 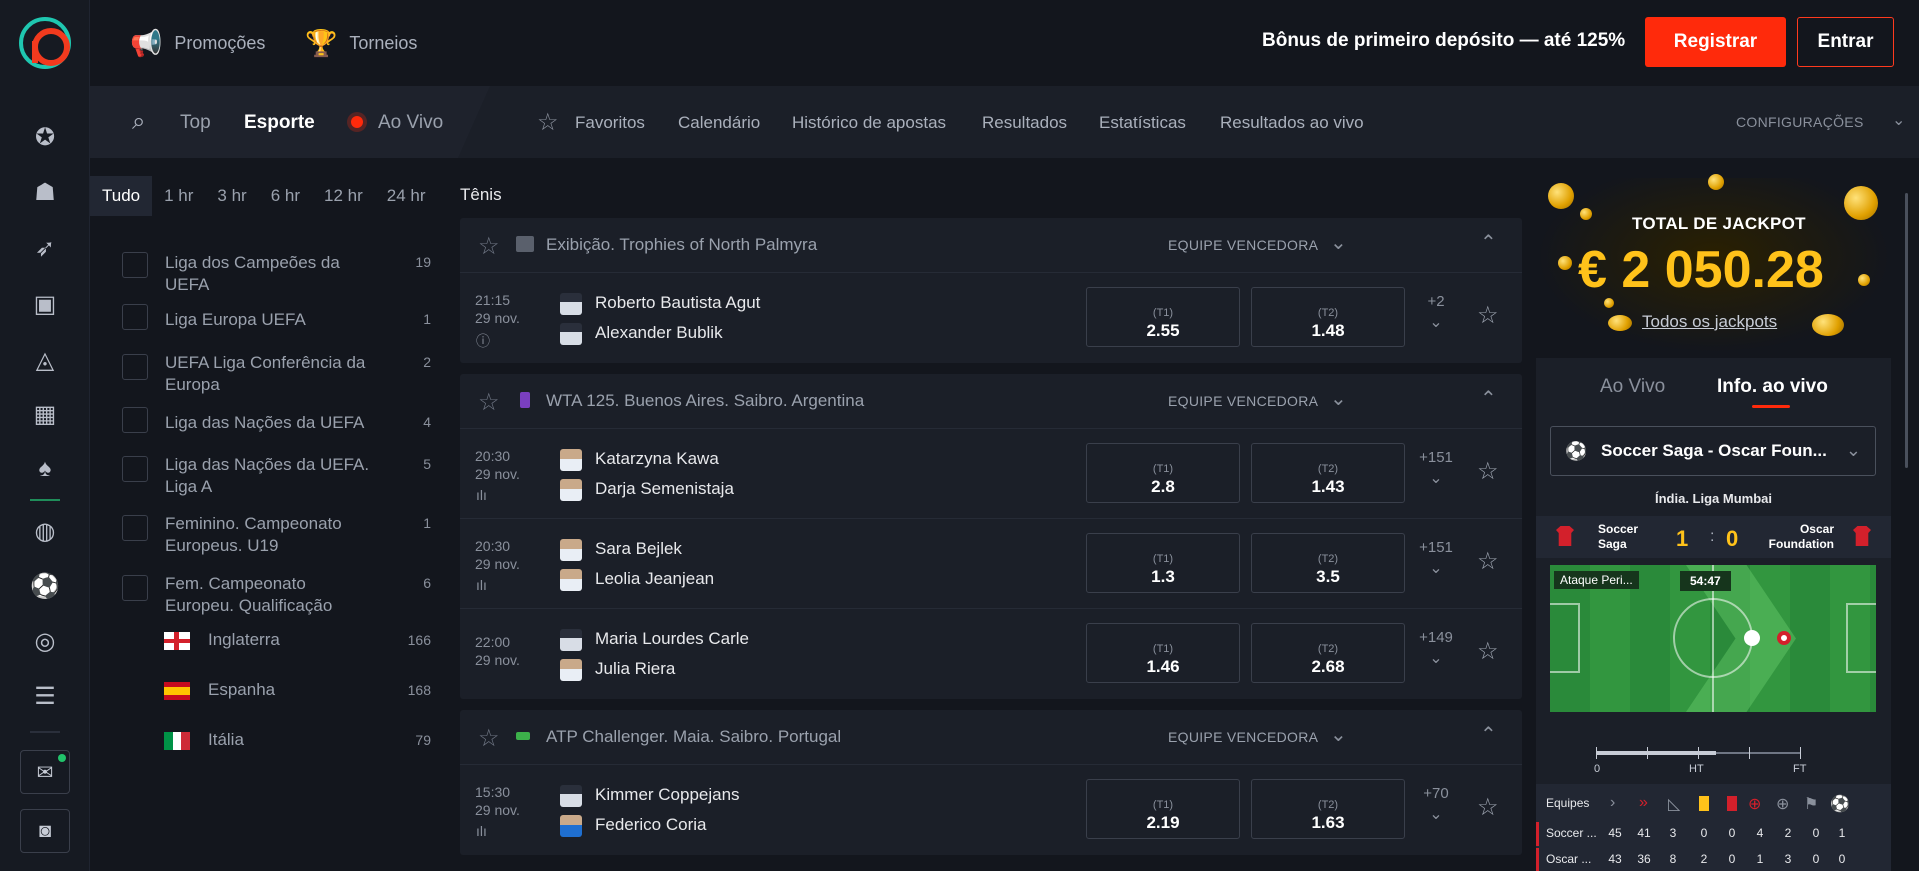 What do you see at coordinates (45, 831) in the screenshot?
I see `camera-button: ◙` at bounding box center [45, 831].